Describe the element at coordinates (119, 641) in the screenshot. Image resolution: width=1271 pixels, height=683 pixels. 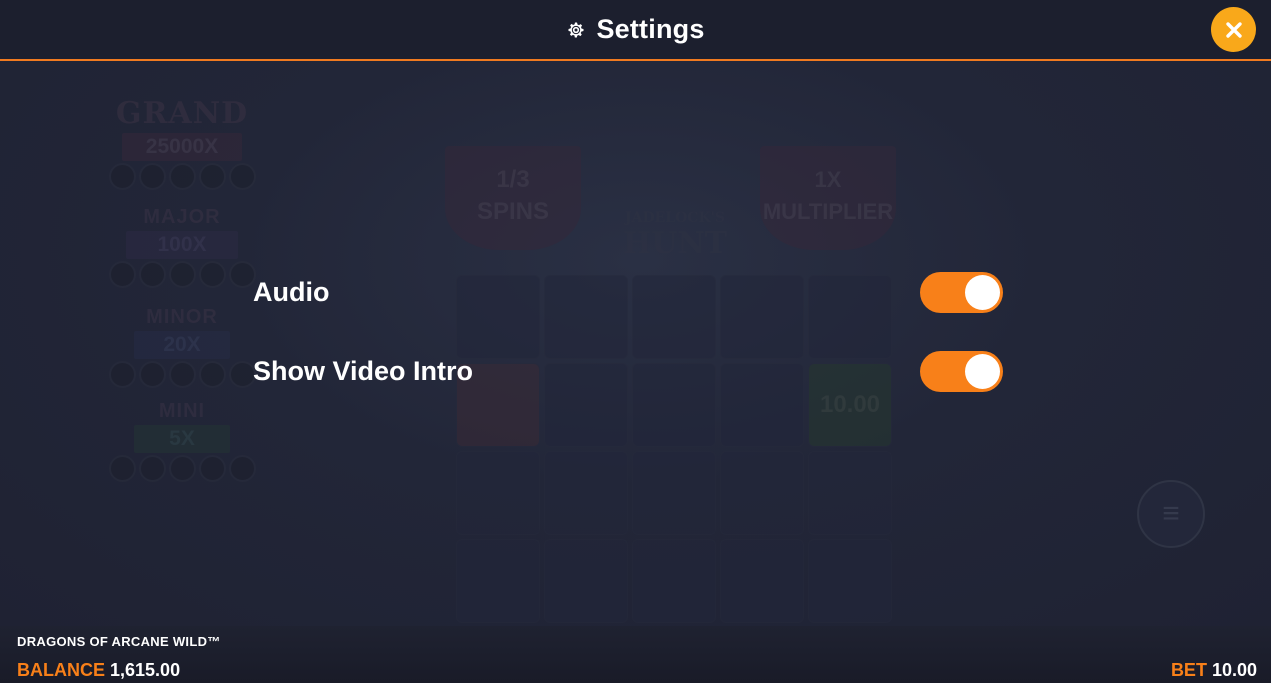
I see `game-name: DRAGONS OF ARCANE WILD™` at that location.